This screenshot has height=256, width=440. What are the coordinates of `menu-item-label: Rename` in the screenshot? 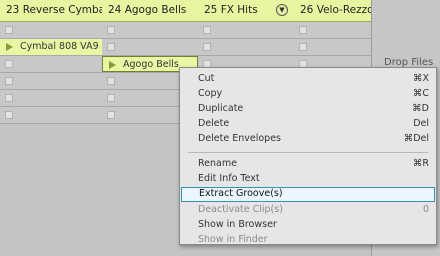 It's located at (217, 163).